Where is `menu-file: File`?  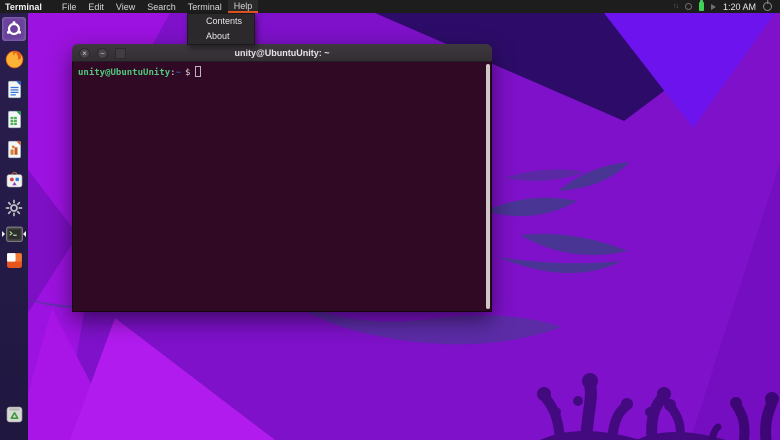 menu-file: File is located at coordinates (69, 6).